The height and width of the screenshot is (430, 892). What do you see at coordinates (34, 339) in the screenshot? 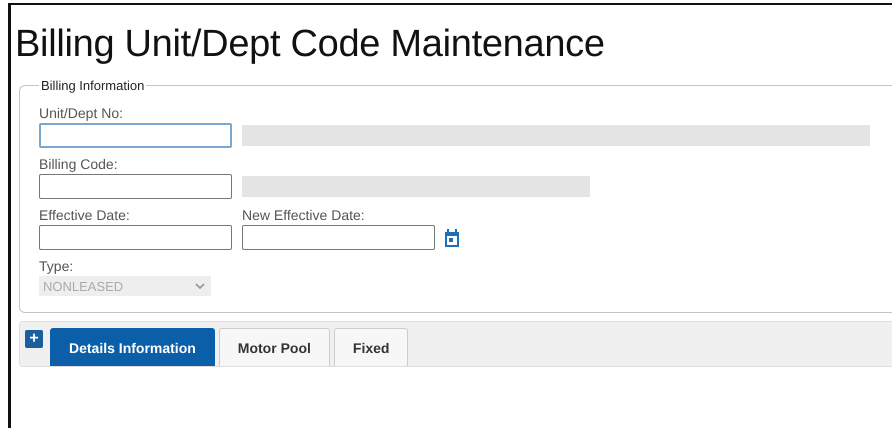
I see `expand-button: +` at bounding box center [34, 339].